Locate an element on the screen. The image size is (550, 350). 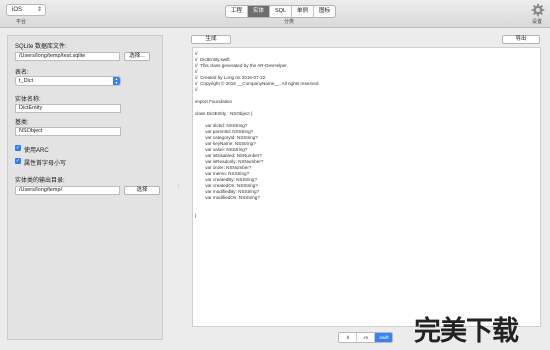
base-class-field: NSObject is located at coordinates (68, 131).